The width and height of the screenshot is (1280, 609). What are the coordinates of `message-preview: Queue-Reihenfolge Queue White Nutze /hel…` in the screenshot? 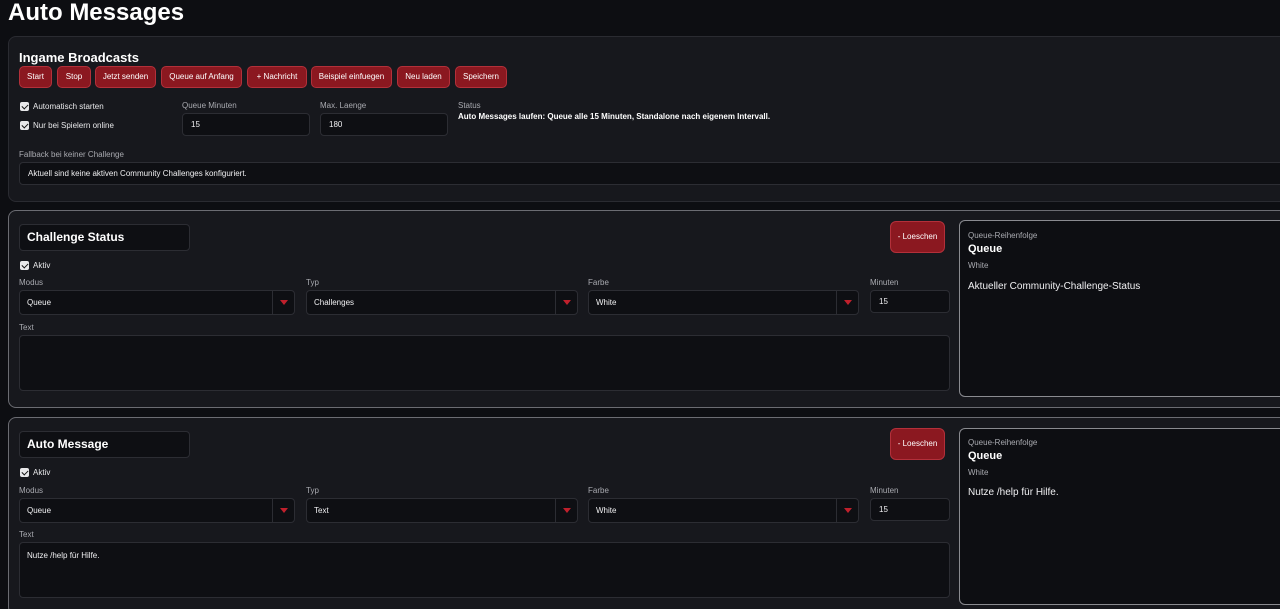 It's located at (1119, 516).